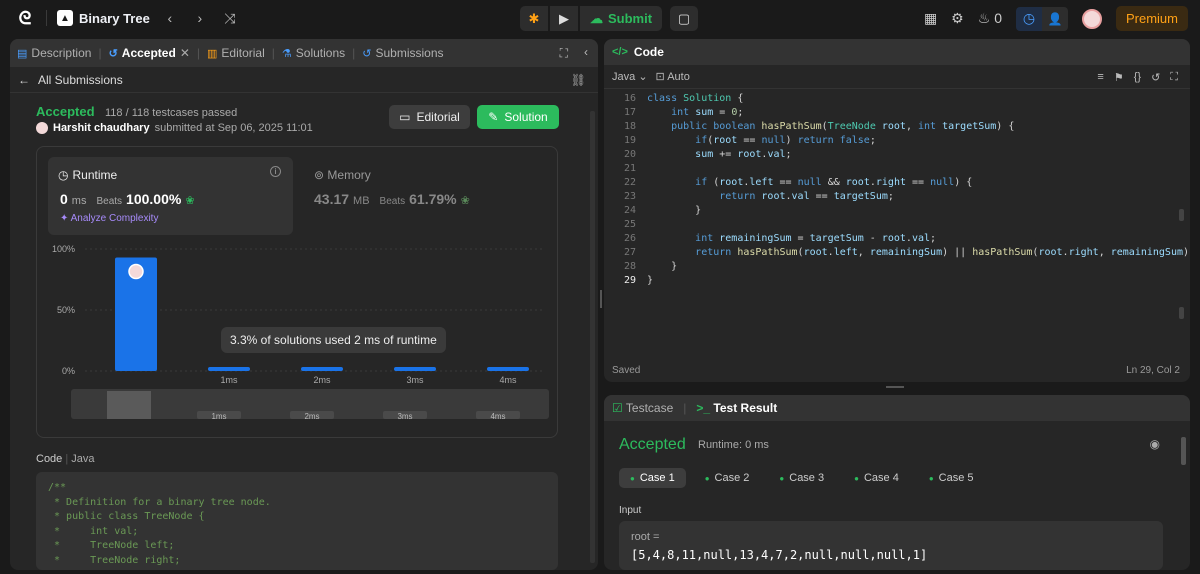  I want to click on edit-icon: ✎, so click(493, 117).